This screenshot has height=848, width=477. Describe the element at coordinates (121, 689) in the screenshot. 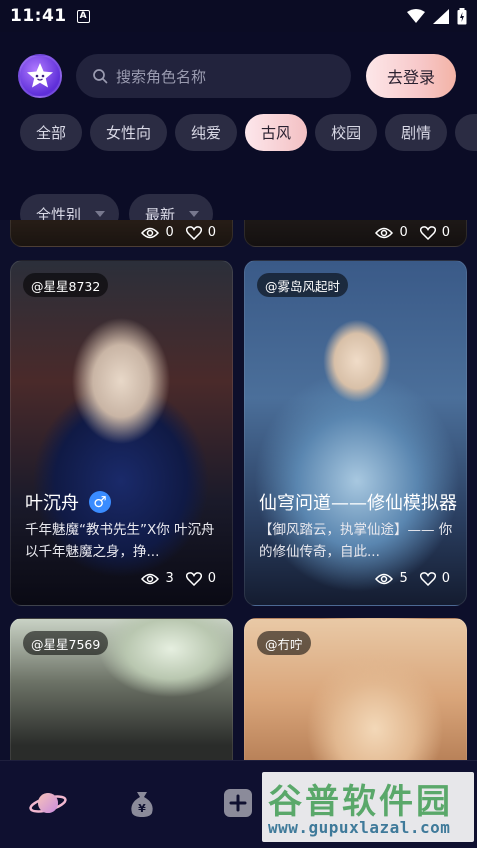

I see `character-card: @星星7569` at that location.